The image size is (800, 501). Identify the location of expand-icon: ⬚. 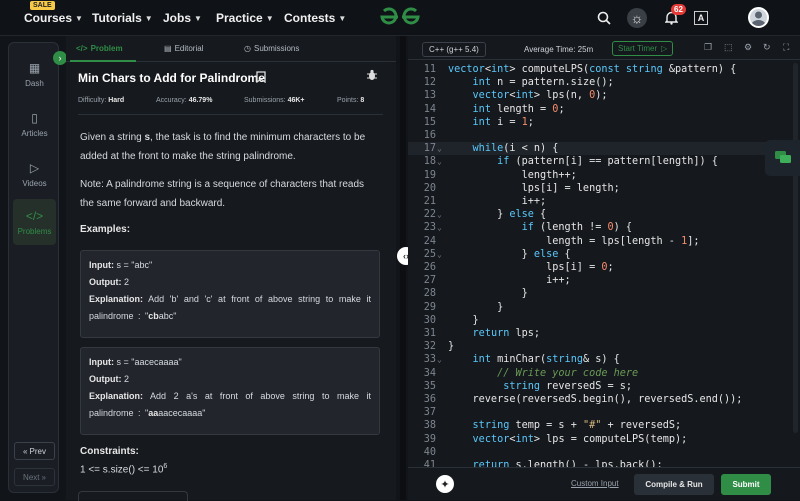
(728, 47).